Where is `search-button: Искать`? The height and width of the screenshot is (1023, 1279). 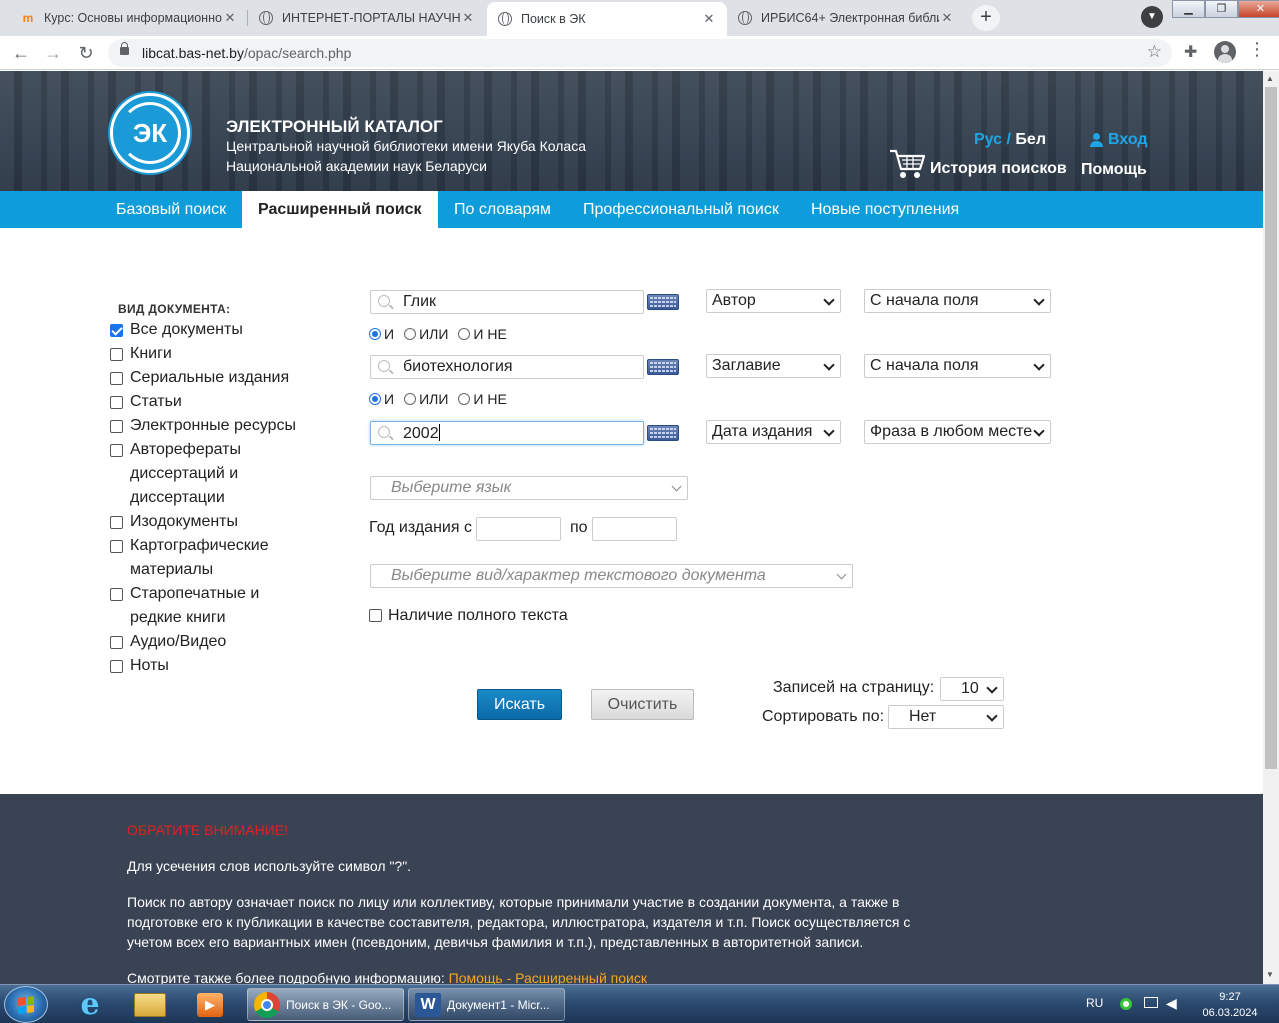
search-button: Искать is located at coordinates (519, 704).